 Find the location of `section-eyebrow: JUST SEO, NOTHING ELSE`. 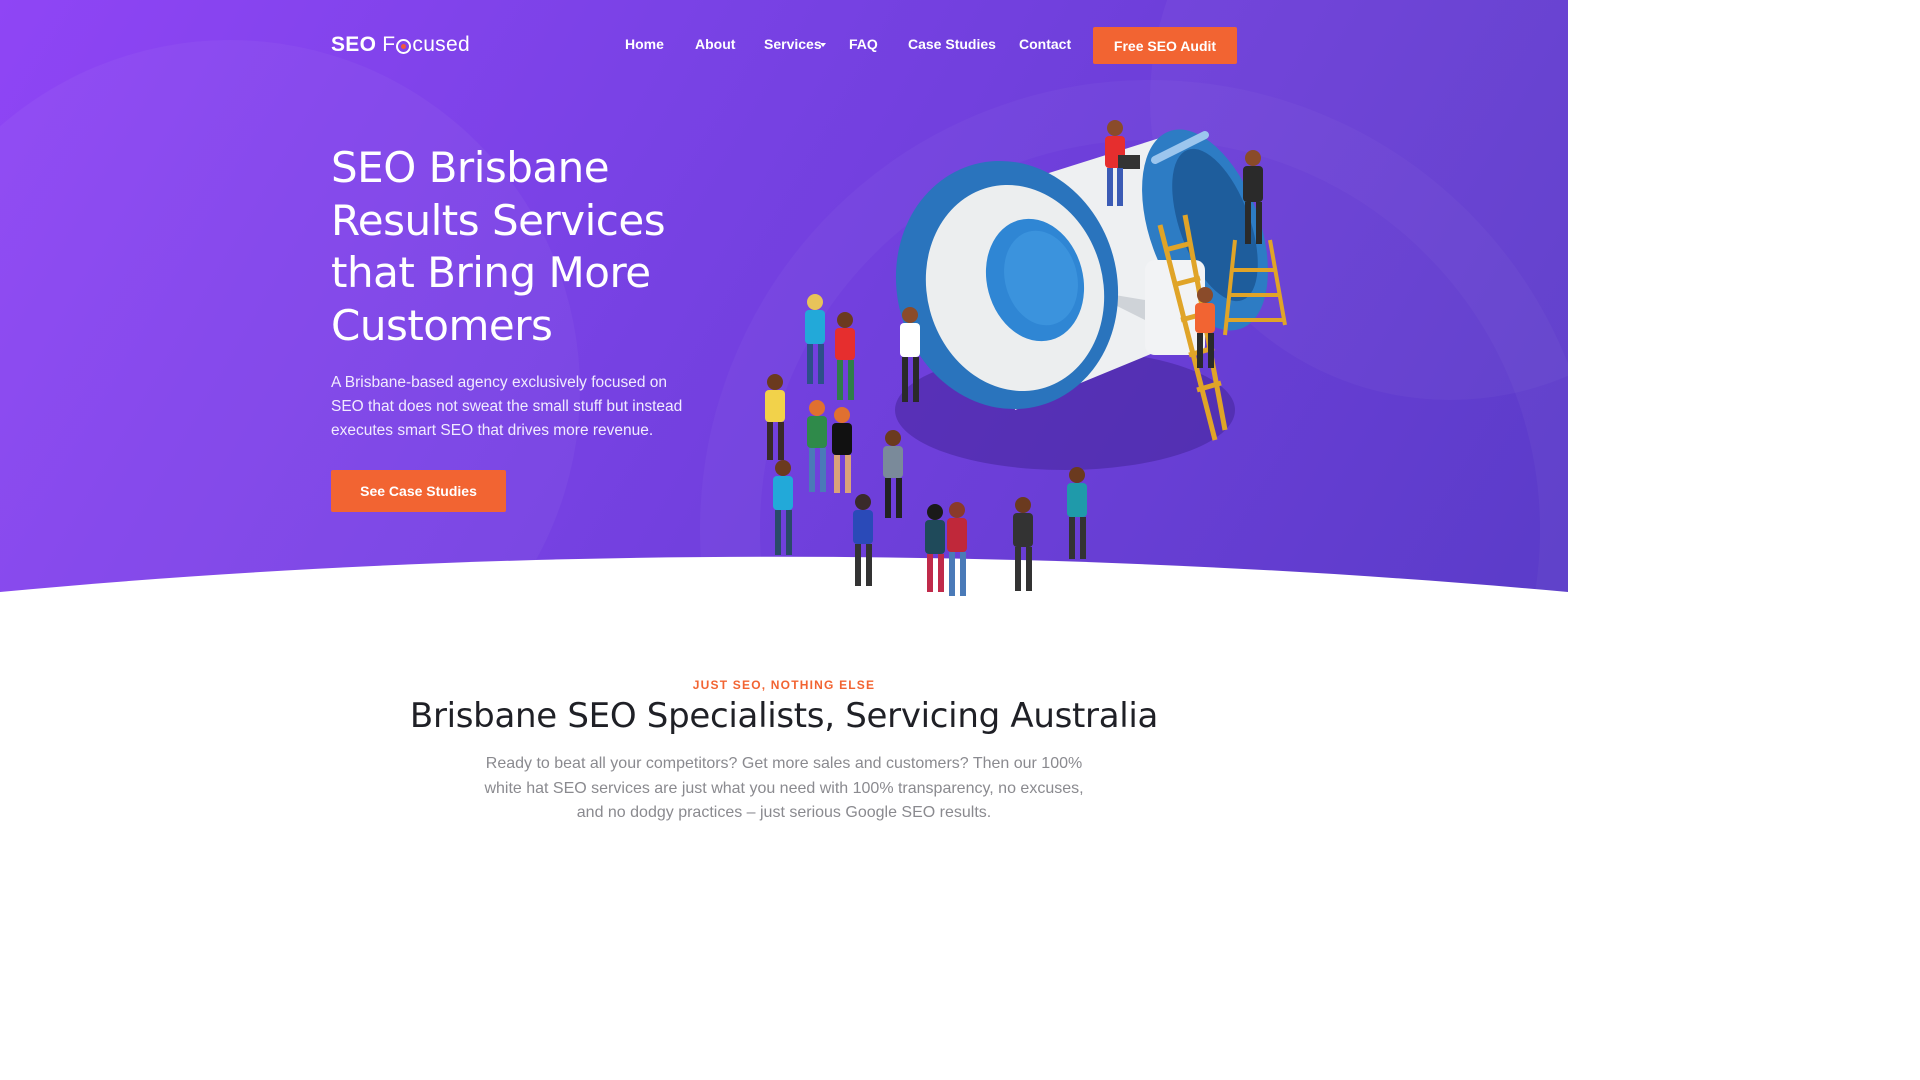

section-eyebrow: JUST SEO, NOTHING ELSE is located at coordinates (784, 685).